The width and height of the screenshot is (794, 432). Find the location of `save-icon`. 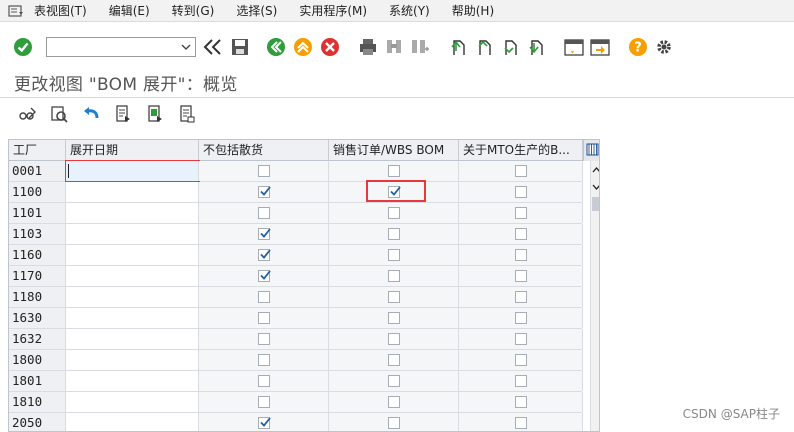

save-icon is located at coordinates (240, 47).